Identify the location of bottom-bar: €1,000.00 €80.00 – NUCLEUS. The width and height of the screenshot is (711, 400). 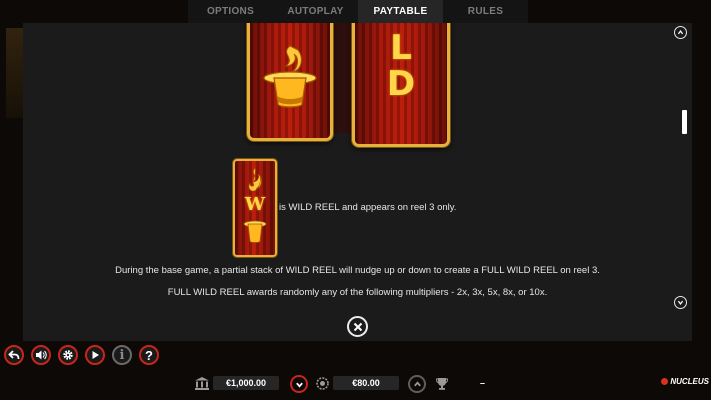
(355, 384).